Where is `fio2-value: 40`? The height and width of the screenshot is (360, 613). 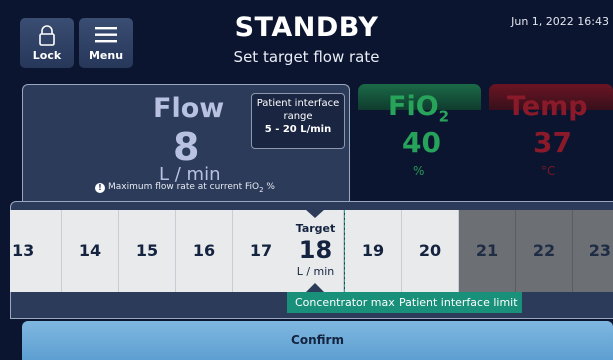 fio2-value: 40 is located at coordinates (421, 142).